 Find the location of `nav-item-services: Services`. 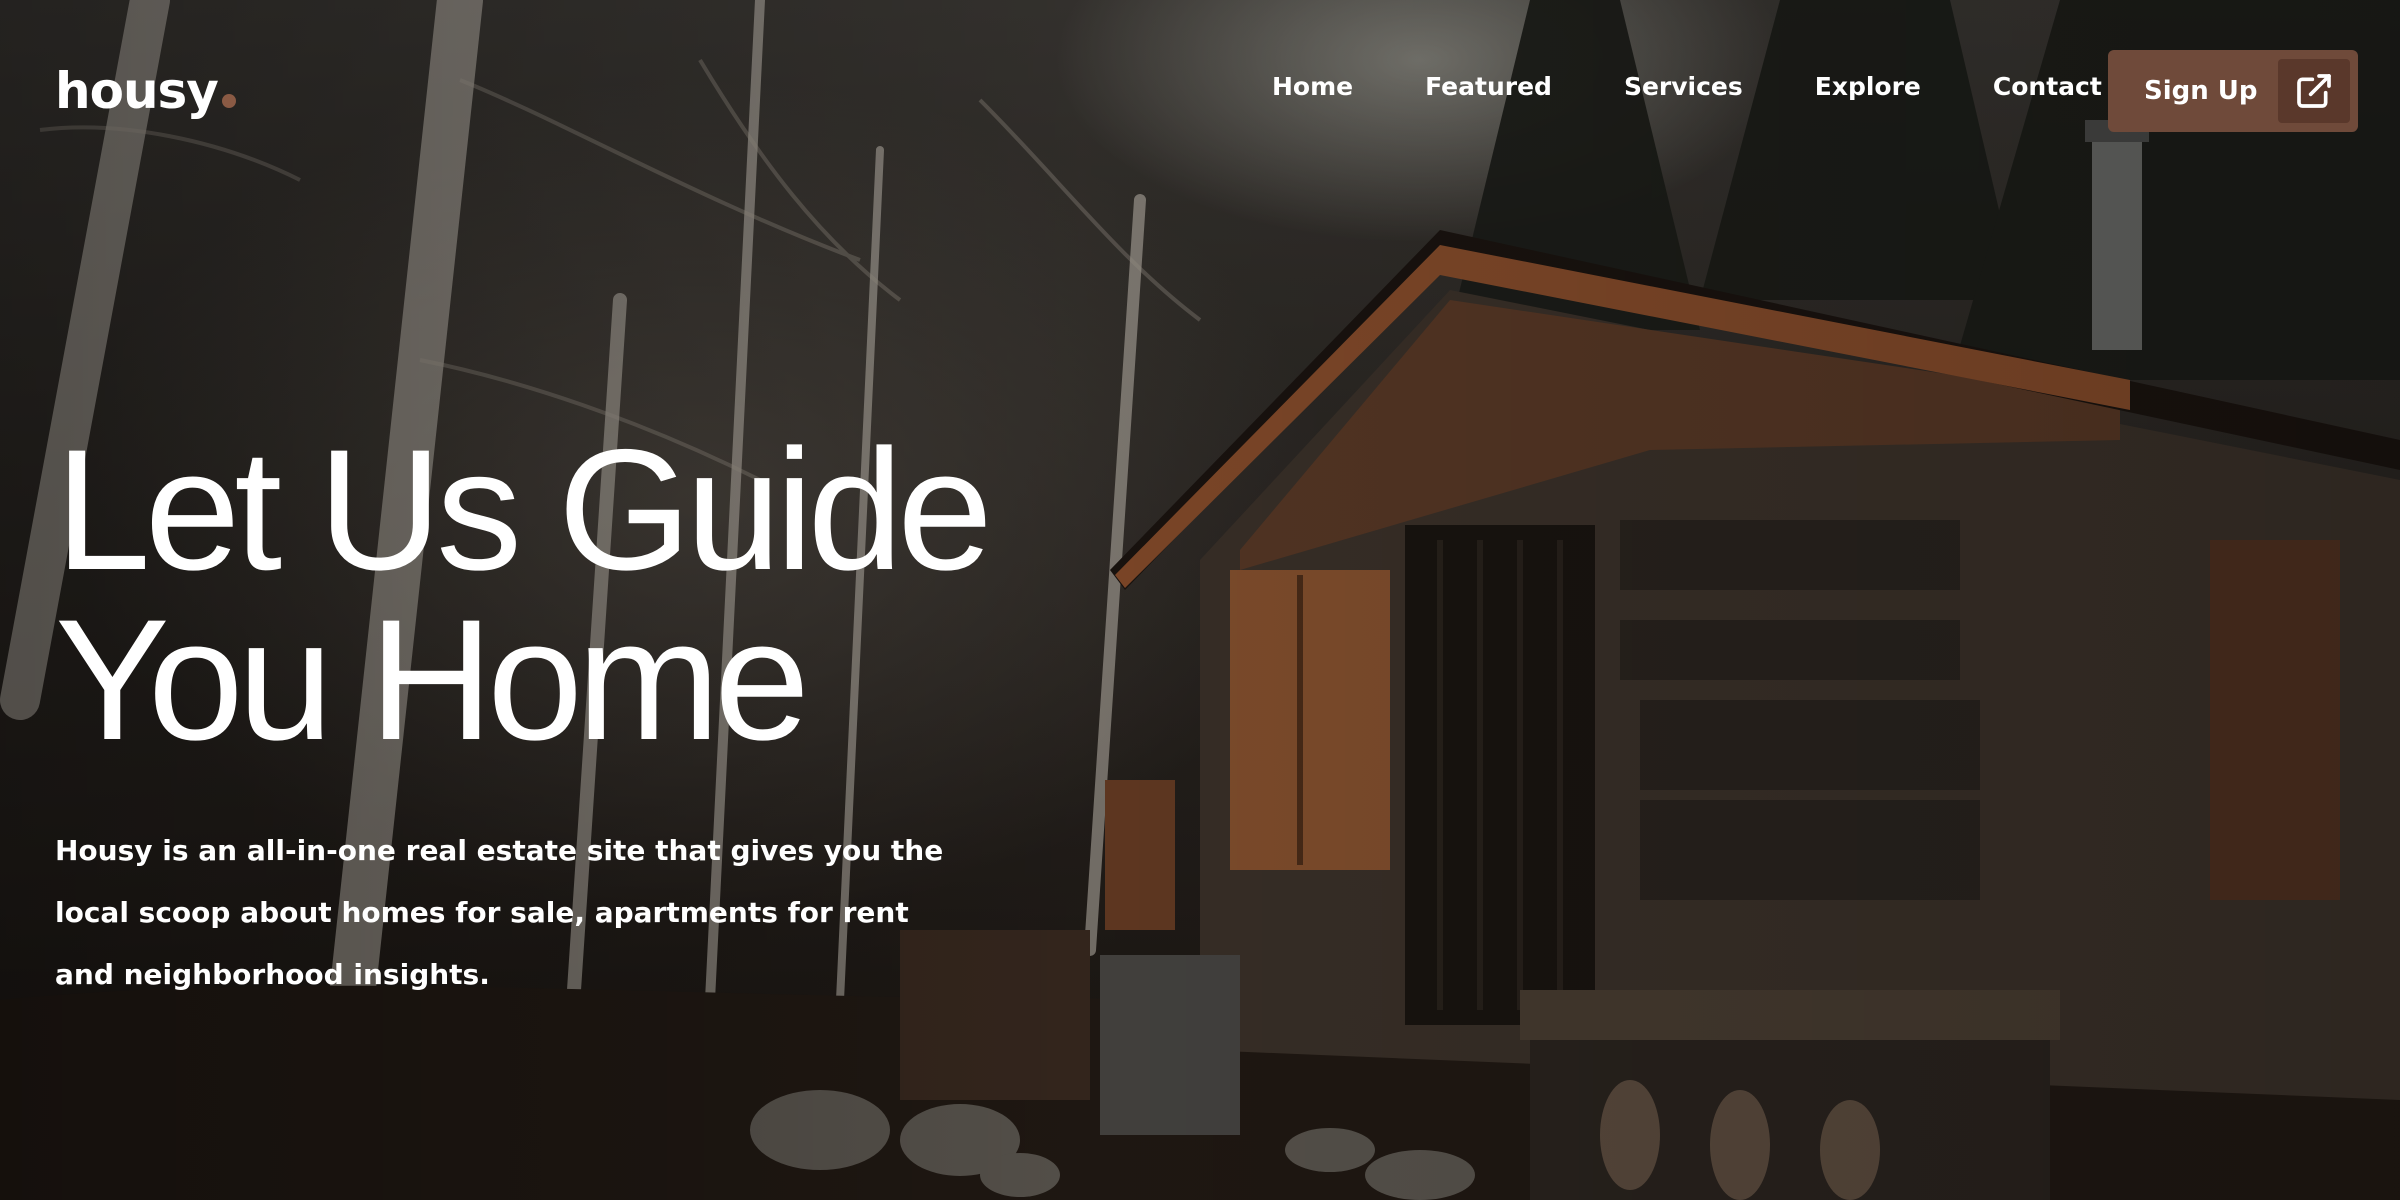

nav-item-services: Services is located at coordinates (1683, 86).